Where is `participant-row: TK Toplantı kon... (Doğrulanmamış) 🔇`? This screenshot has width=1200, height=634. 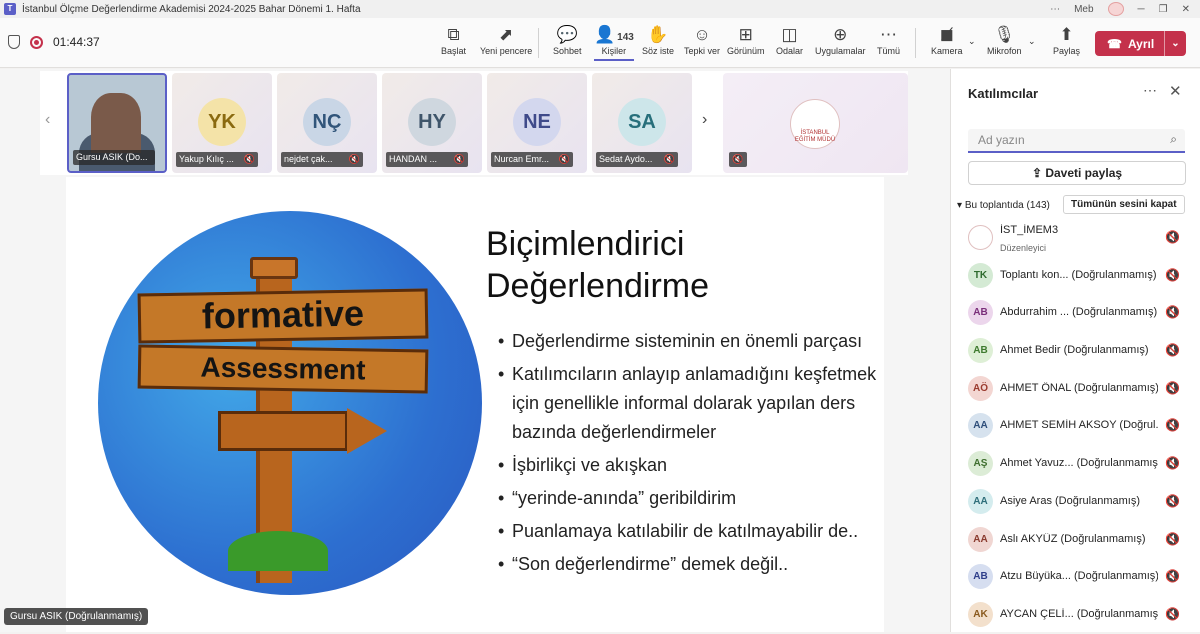
participant-row: TK Toplantı kon... (Doğrulanmamış) 🔇 is located at coordinates (1075, 276).